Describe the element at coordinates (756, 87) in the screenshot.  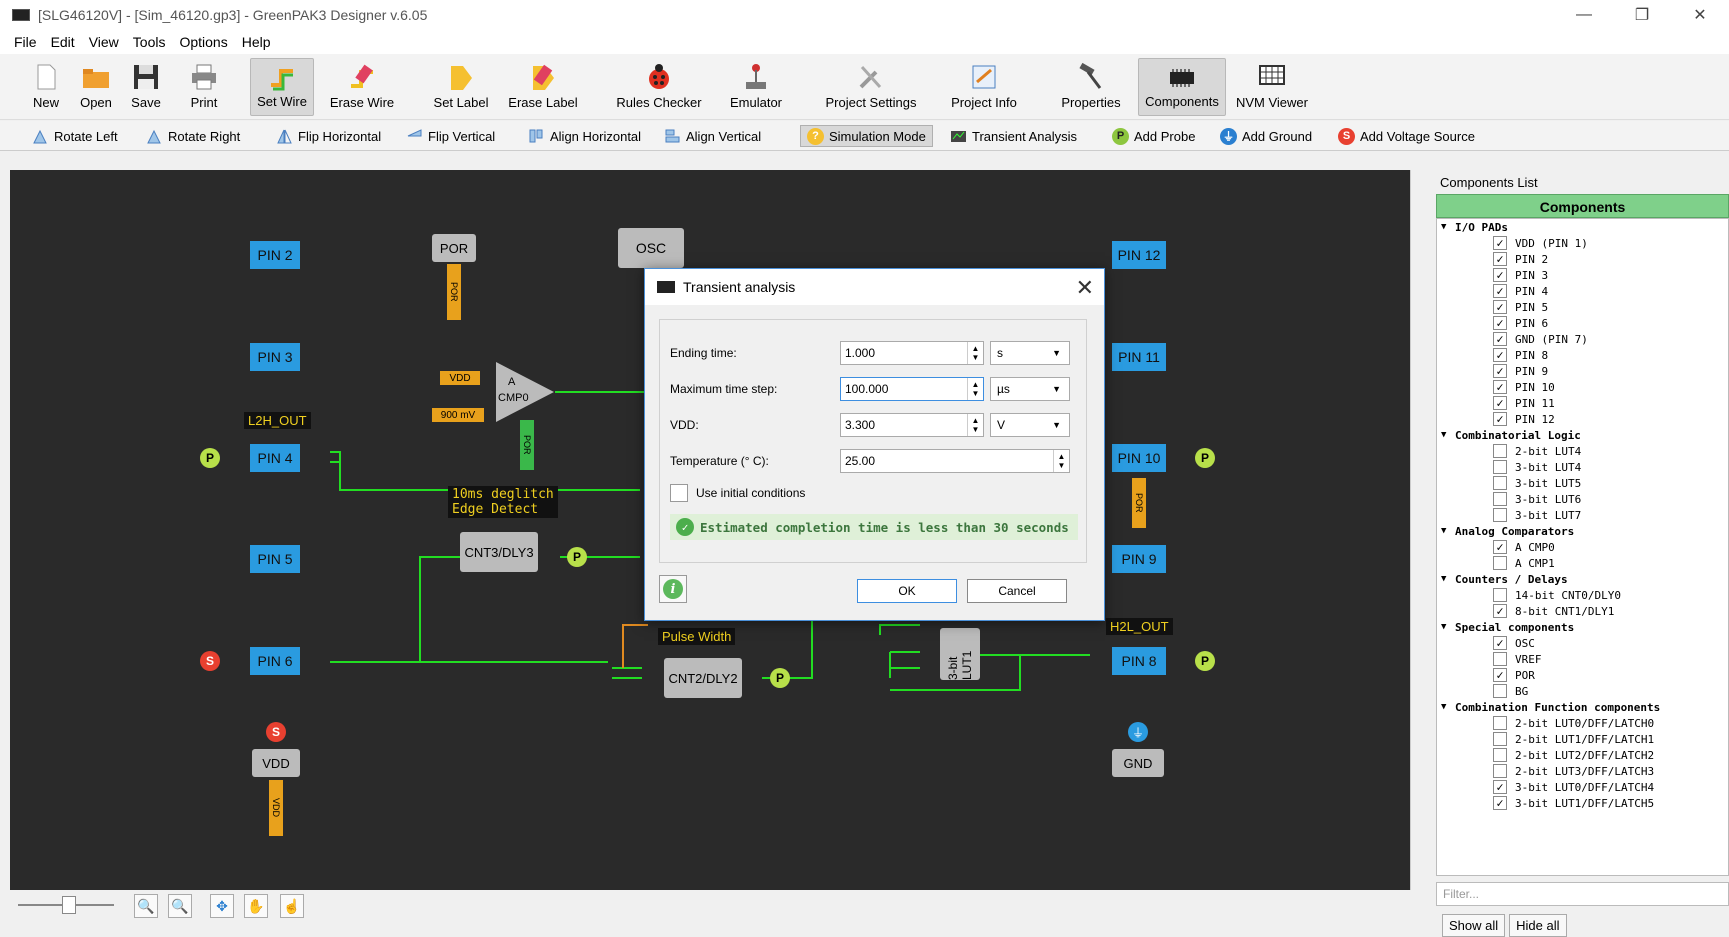
I see `emulator-button: Emulator` at that location.